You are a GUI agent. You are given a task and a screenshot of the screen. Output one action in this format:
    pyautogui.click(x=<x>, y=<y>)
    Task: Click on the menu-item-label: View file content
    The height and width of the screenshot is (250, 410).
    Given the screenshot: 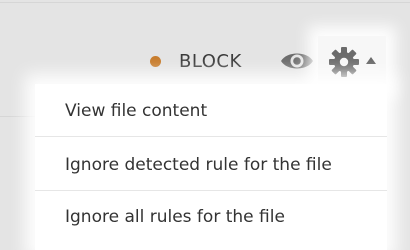 What is the action you would take?
    pyautogui.click(x=136, y=111)
    